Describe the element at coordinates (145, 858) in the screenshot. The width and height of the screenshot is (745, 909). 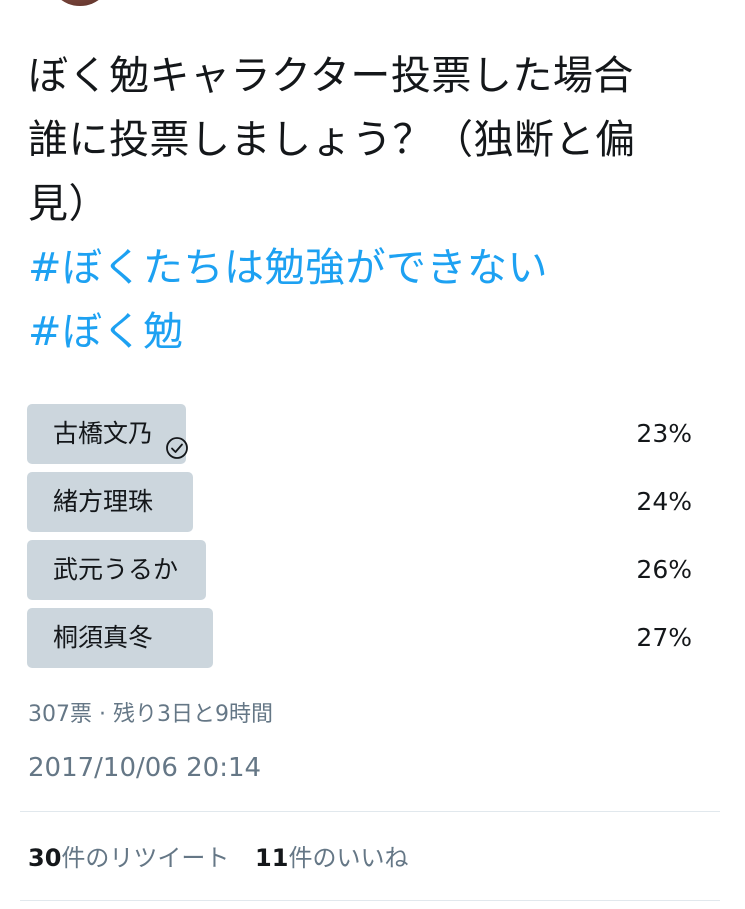
I see `retweets-label: 件のリツイート` at that location.